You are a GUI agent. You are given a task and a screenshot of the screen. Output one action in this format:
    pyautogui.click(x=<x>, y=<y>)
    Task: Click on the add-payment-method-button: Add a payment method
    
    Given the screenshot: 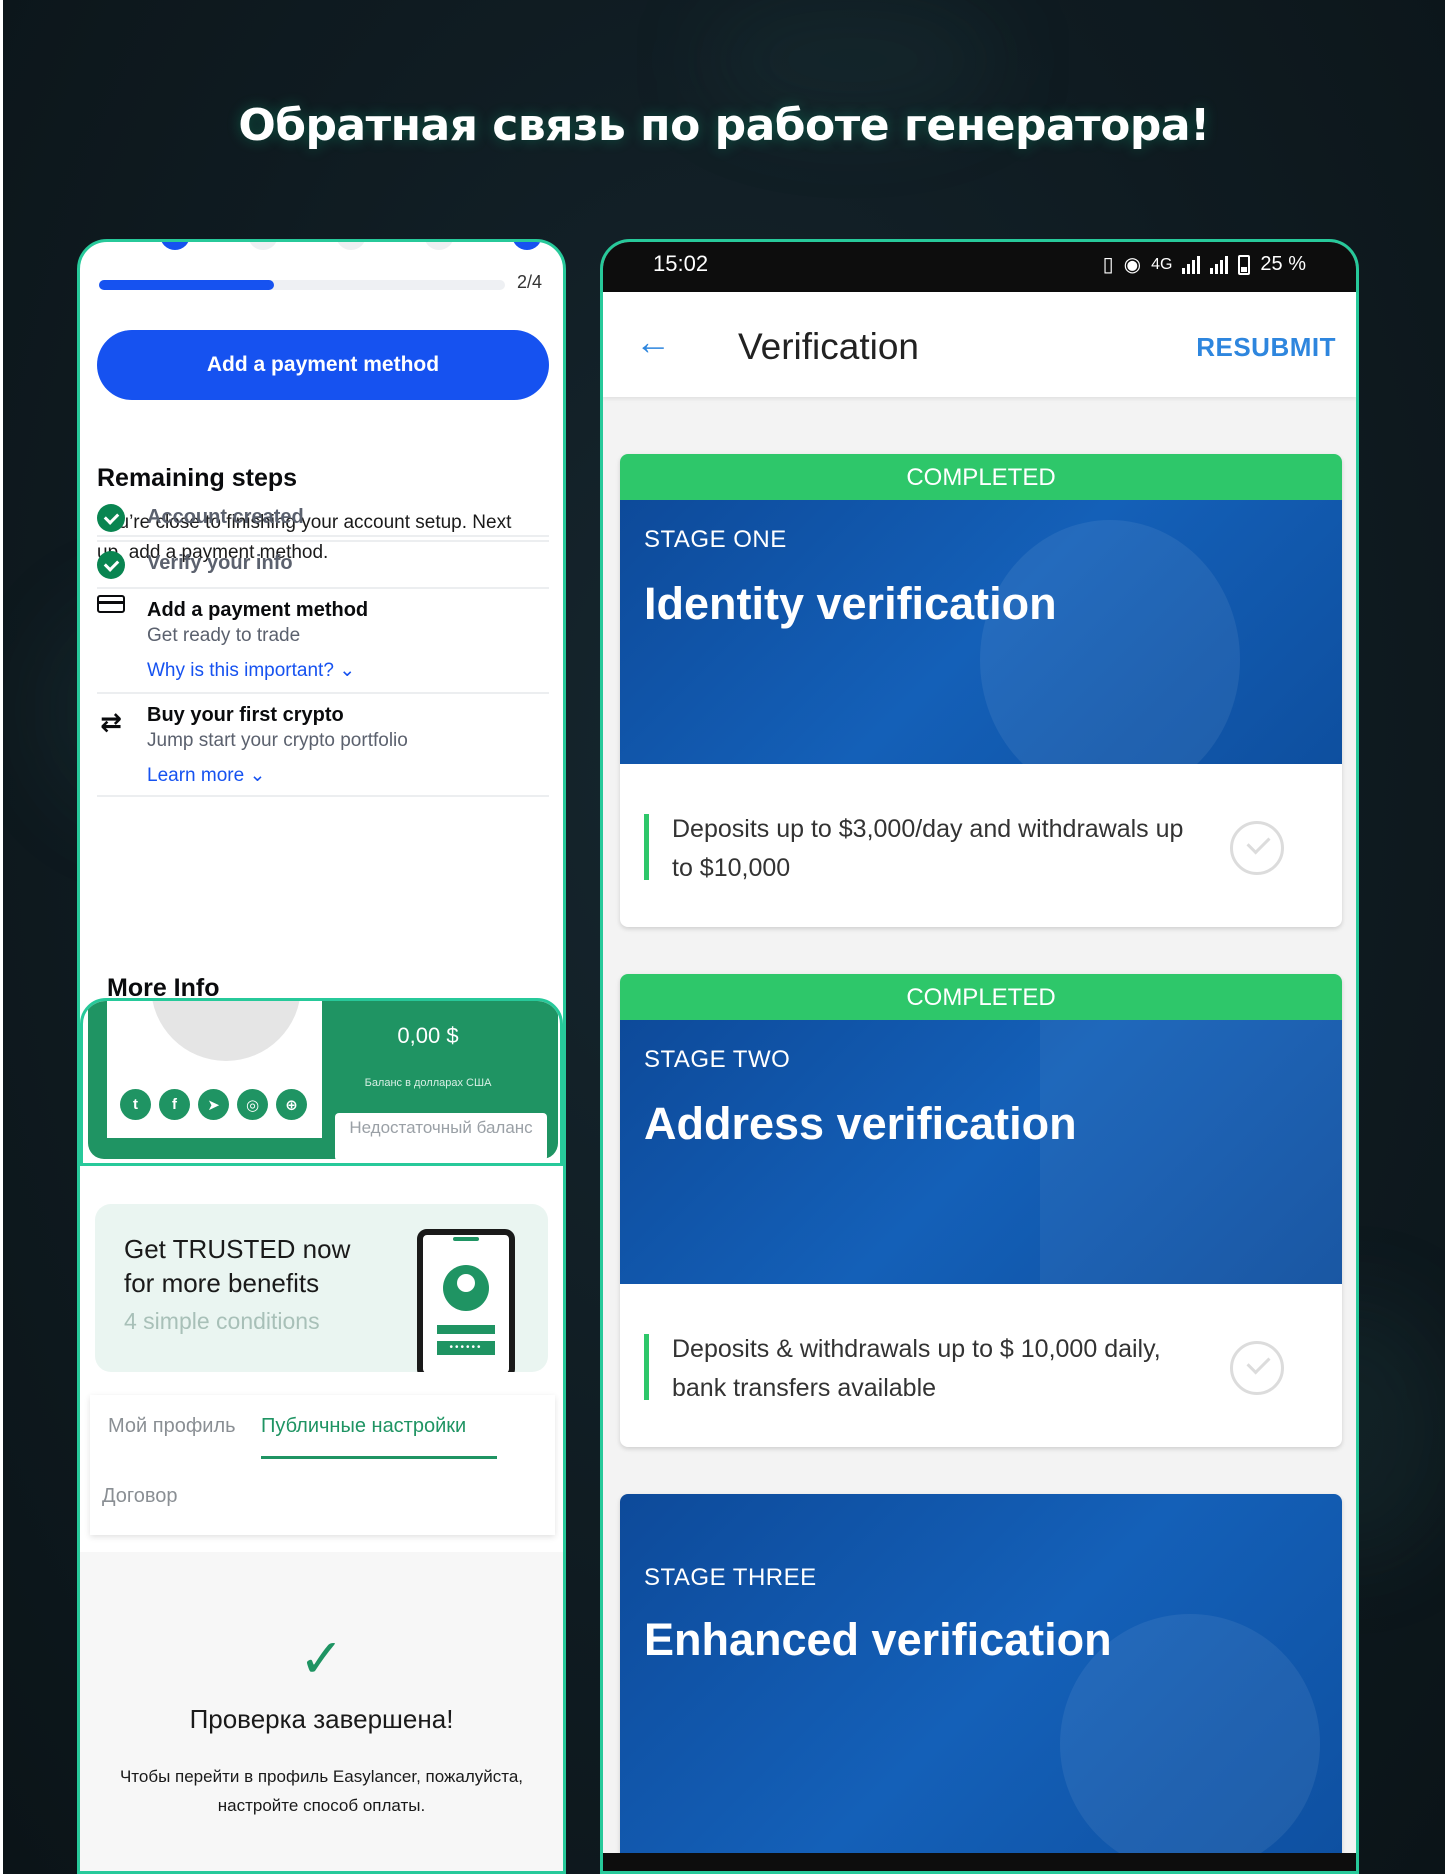 What is the action you would take?
    pyautogui.click(x=323, y=365)
    